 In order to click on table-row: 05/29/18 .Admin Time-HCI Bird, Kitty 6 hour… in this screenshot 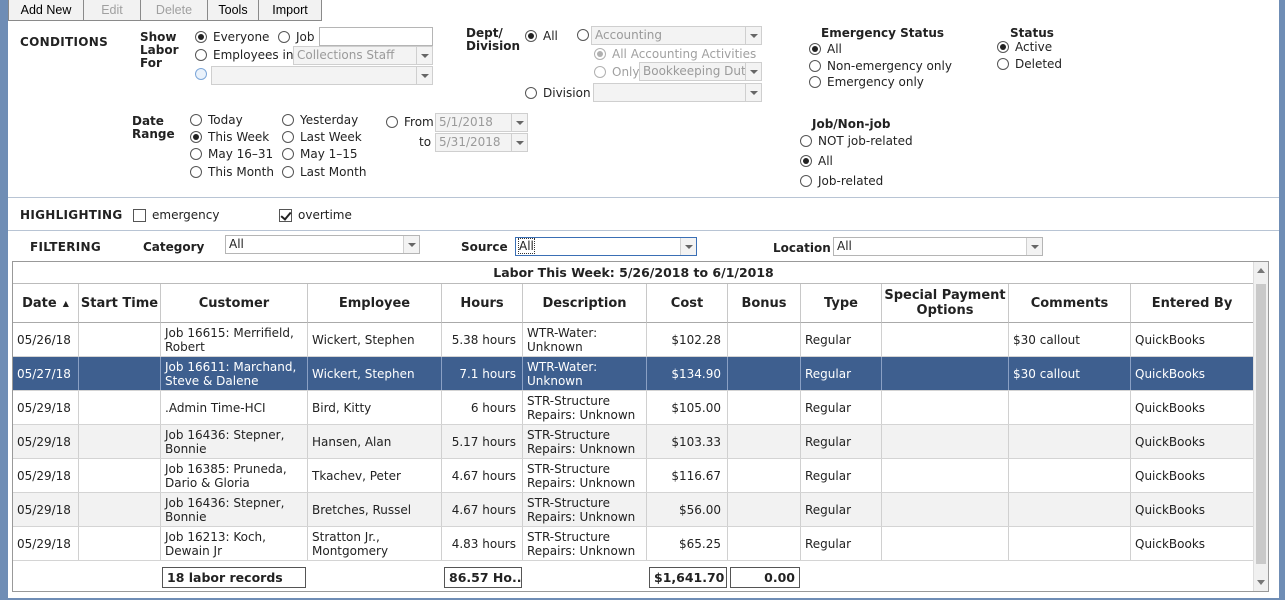, I will do `click(633, 408)`.